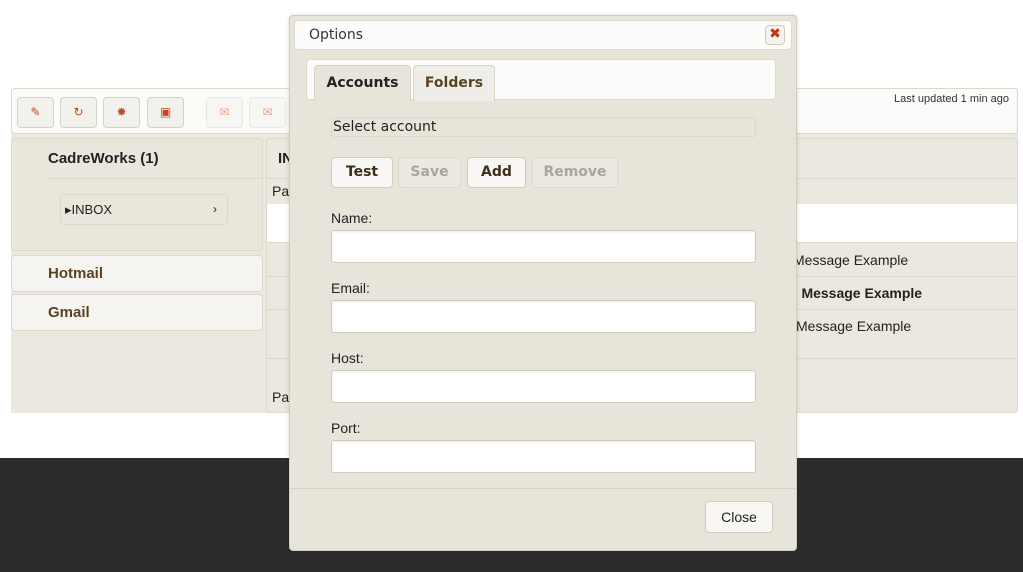 The width and height of the screenshot is (1023, 572). What do you see at coordinates (429, 172) in the screenshot?
I see `save-button: Save` at bounding box center [429, 172].